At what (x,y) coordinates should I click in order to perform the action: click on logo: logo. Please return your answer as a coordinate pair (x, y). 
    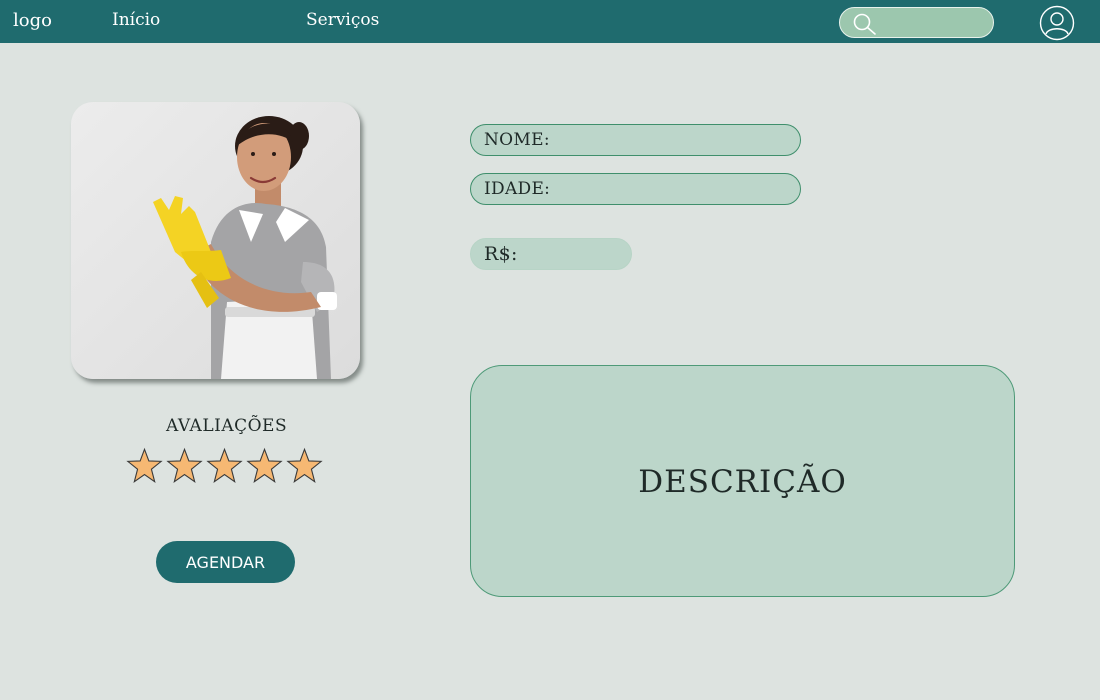
    Looking at the image, I should click on (32, 20).